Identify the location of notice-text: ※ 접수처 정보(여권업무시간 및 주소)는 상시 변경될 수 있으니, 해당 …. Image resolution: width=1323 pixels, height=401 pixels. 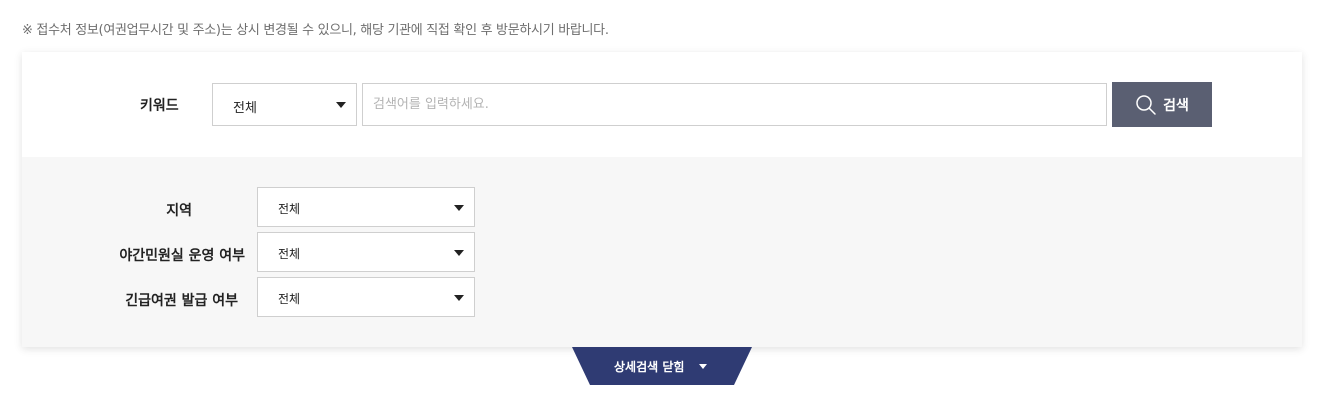
(315, 30).